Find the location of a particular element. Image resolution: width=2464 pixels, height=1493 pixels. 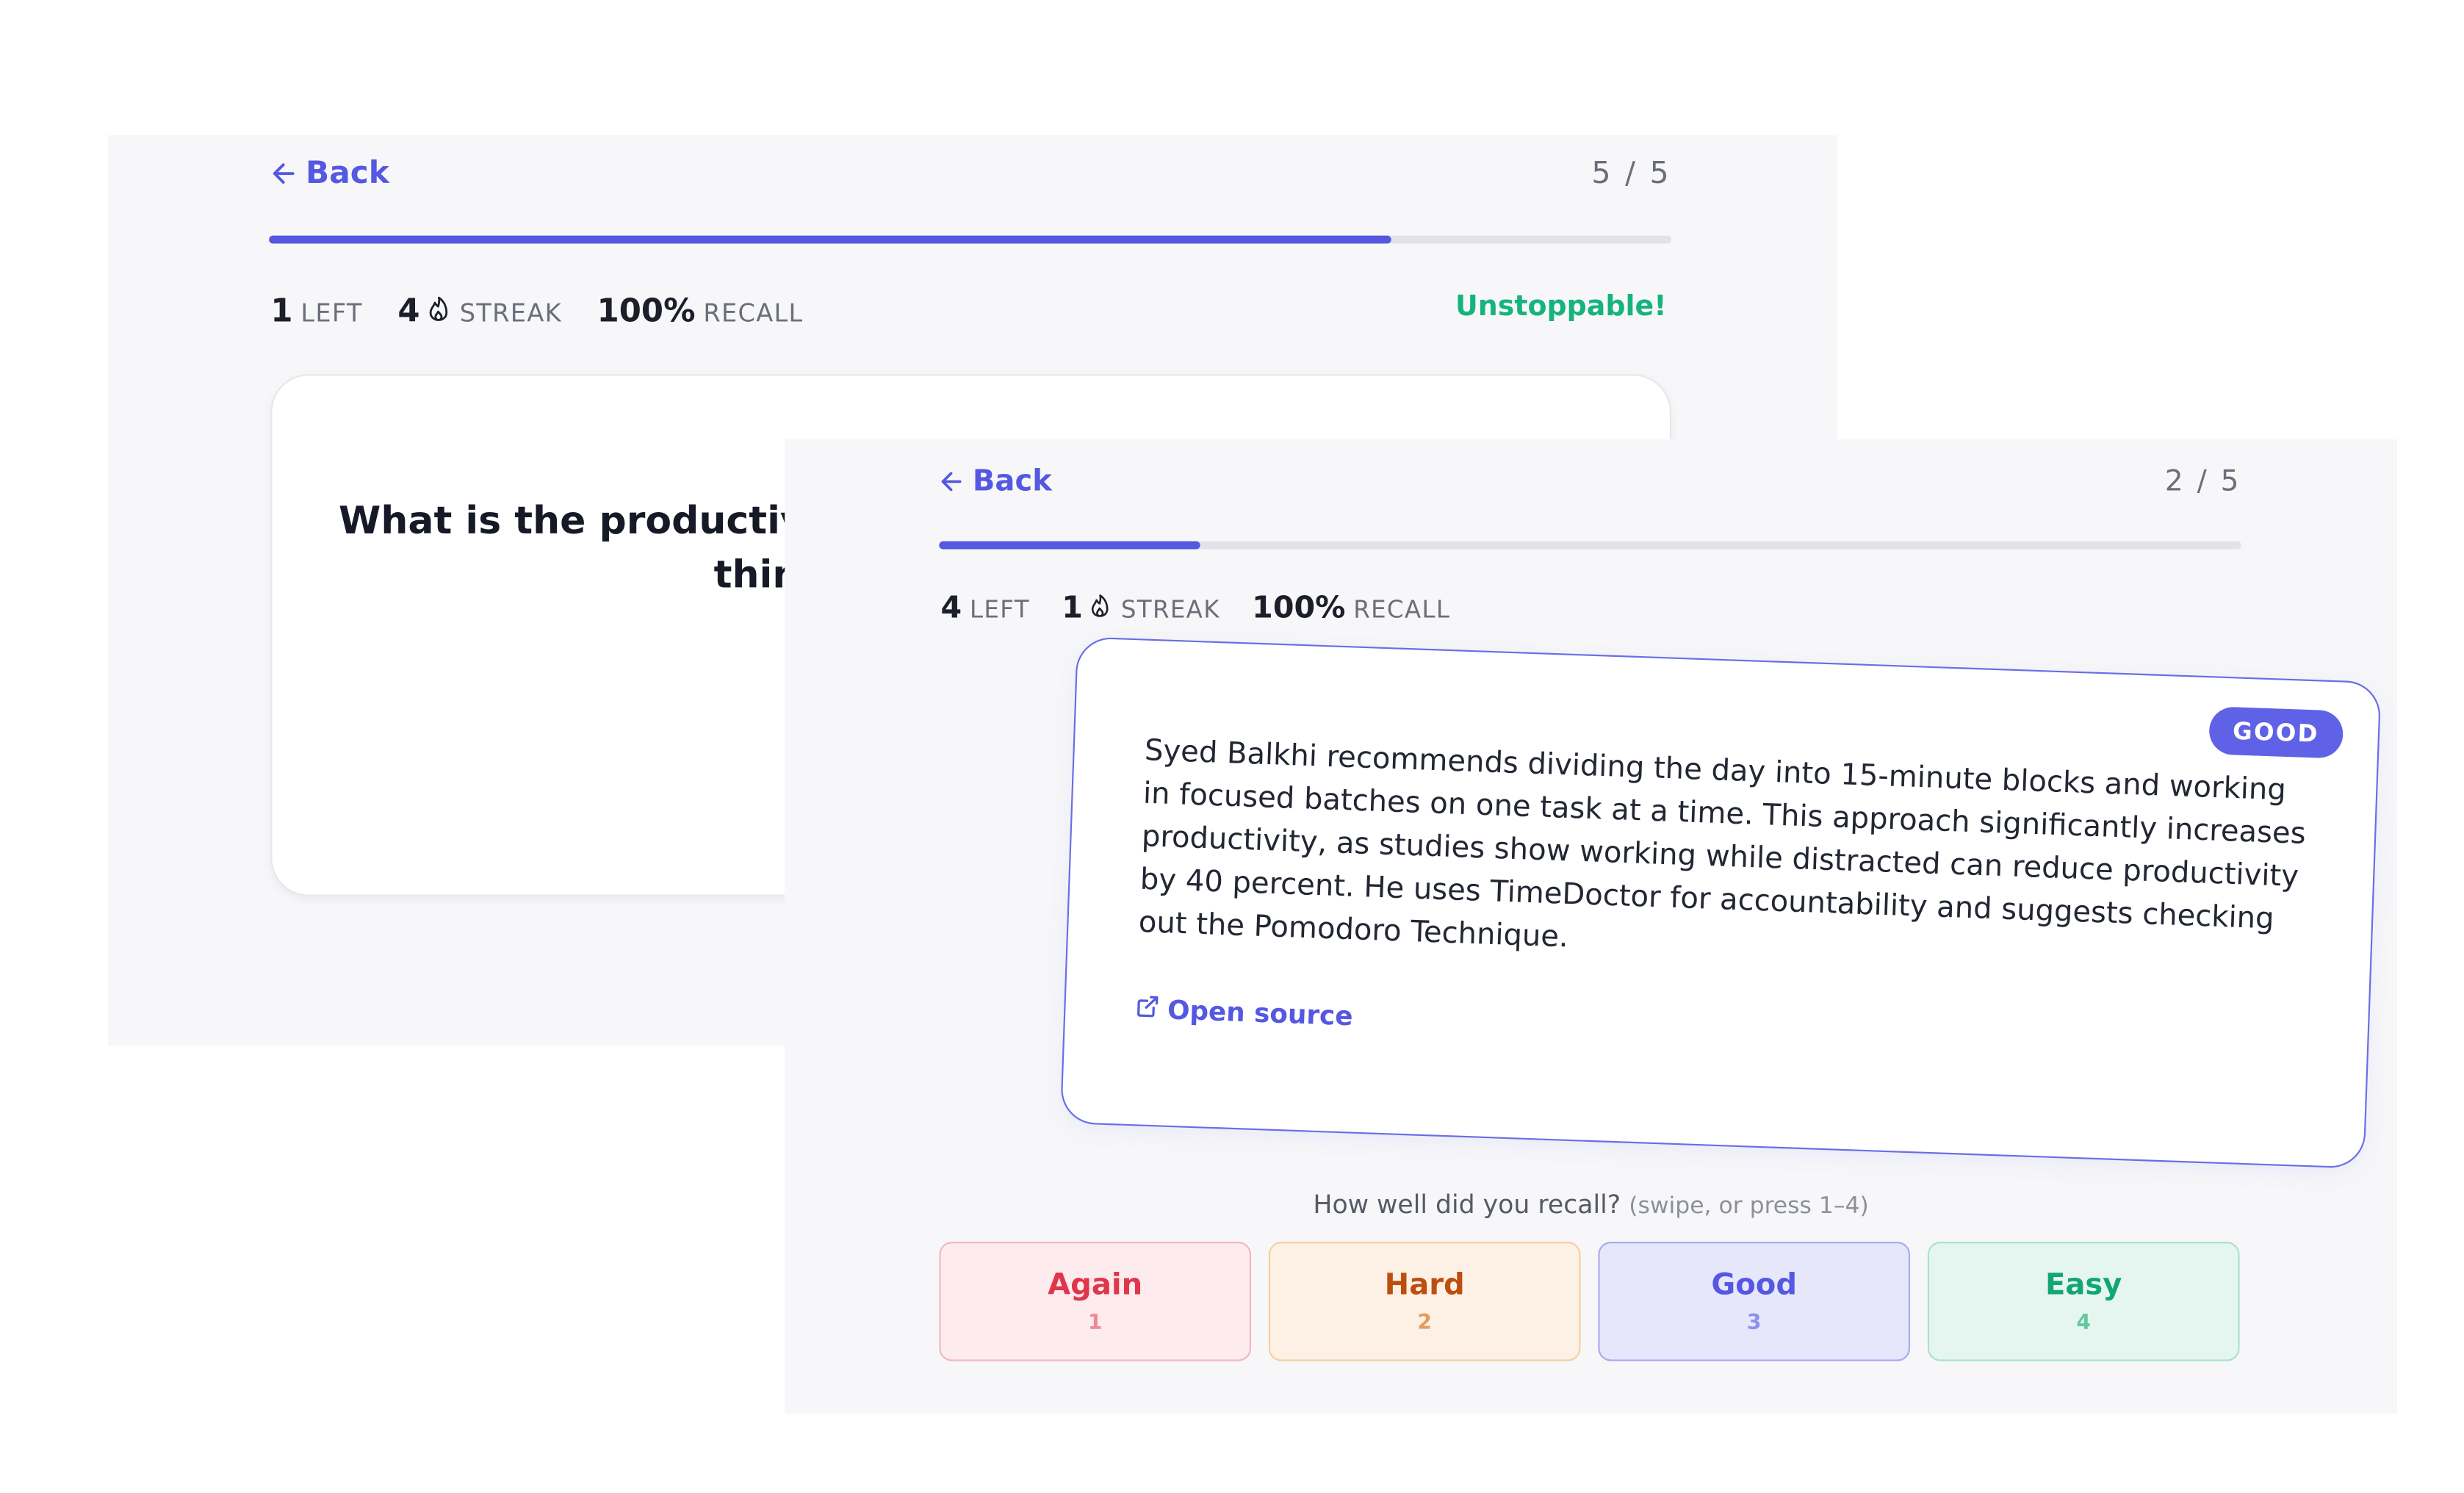

easy-shortcut: 4 is located at coordinates (2083, 1323).